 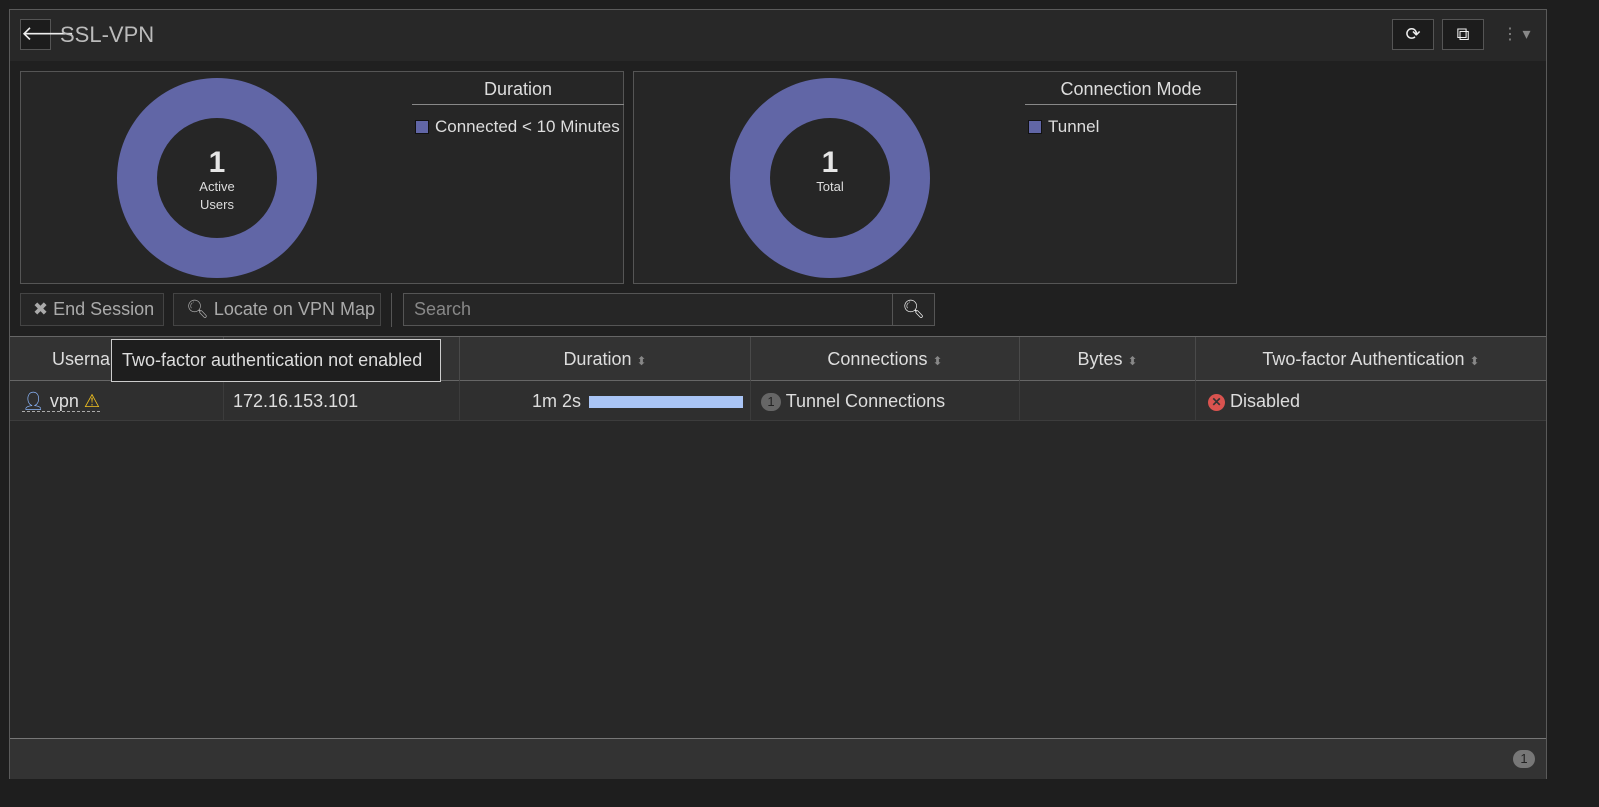 I want to click on center-label: Total, so click(x=830, y=186).